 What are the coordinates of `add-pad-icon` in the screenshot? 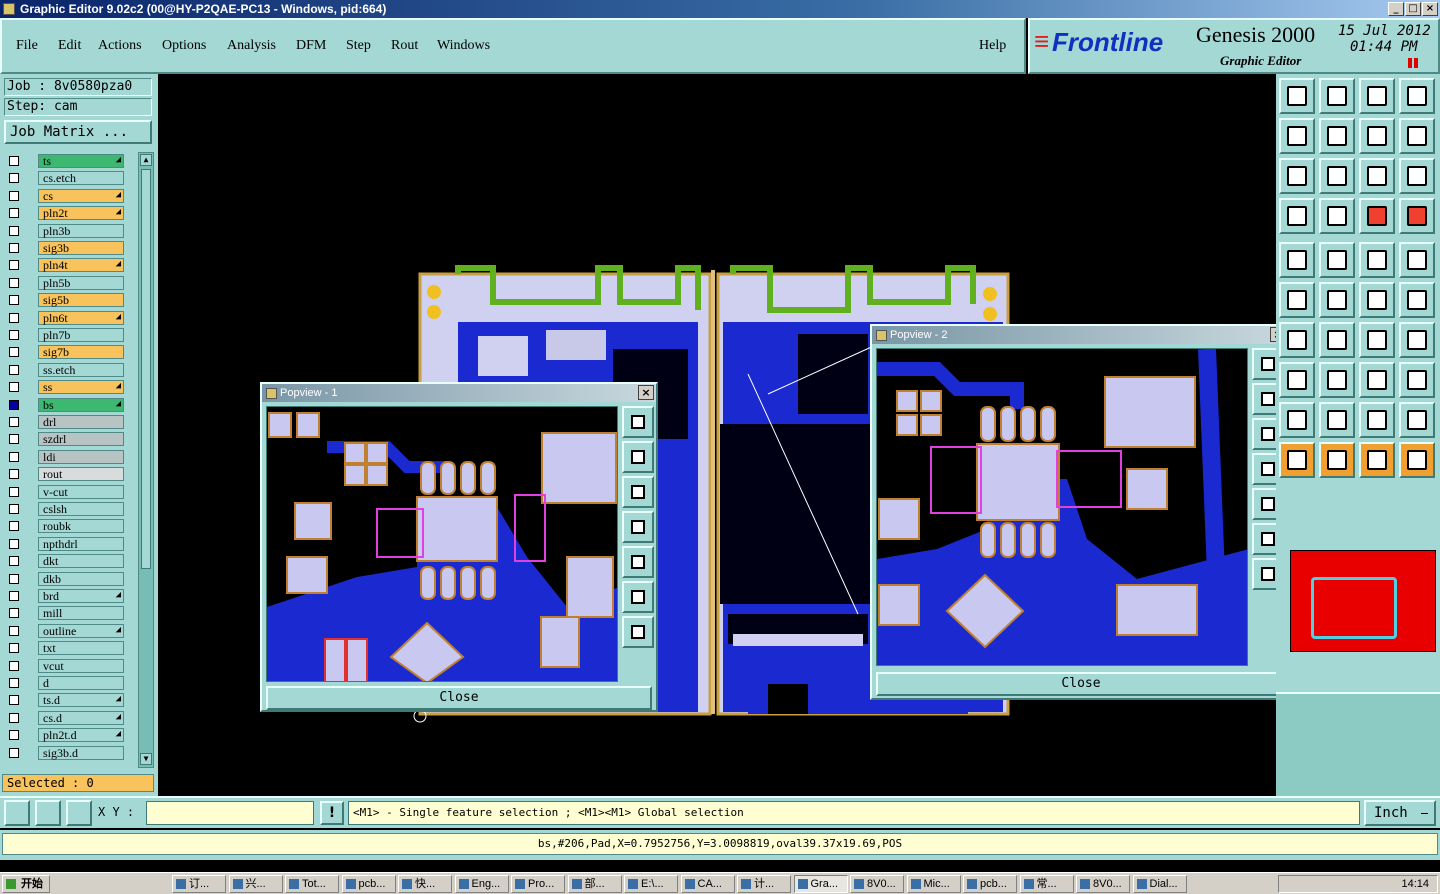 It's located at (1297, 260).